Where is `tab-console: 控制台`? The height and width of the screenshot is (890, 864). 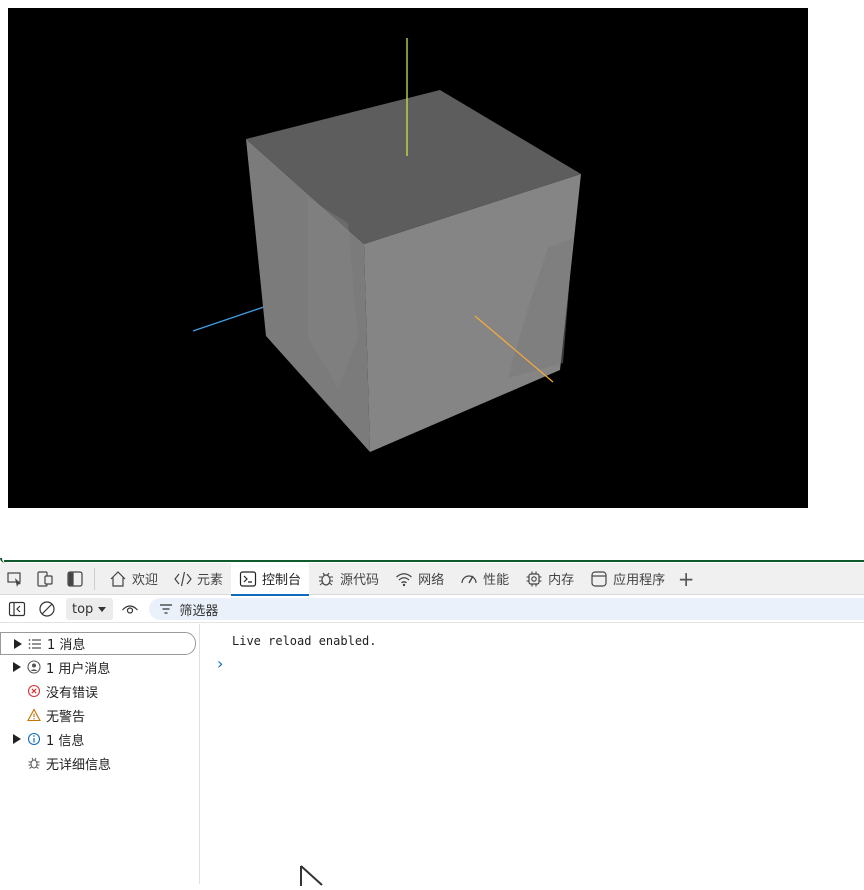
tab-console: 控制台 is located at coordinates (270, 579).